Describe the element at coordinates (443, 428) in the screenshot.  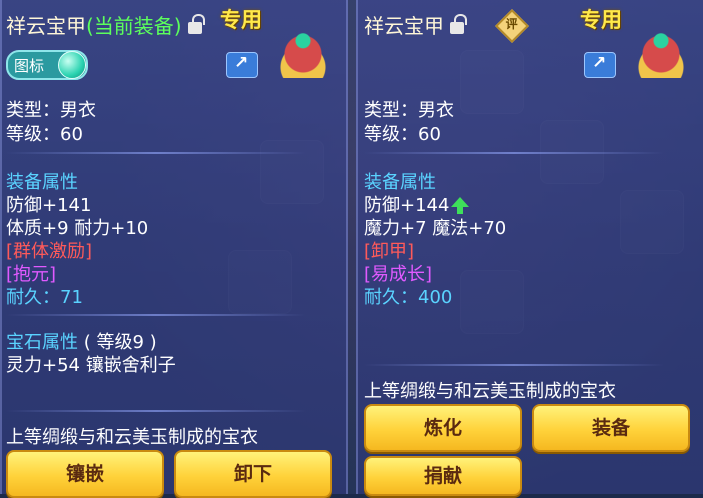
I see `refine-button: 炼化` at that location.